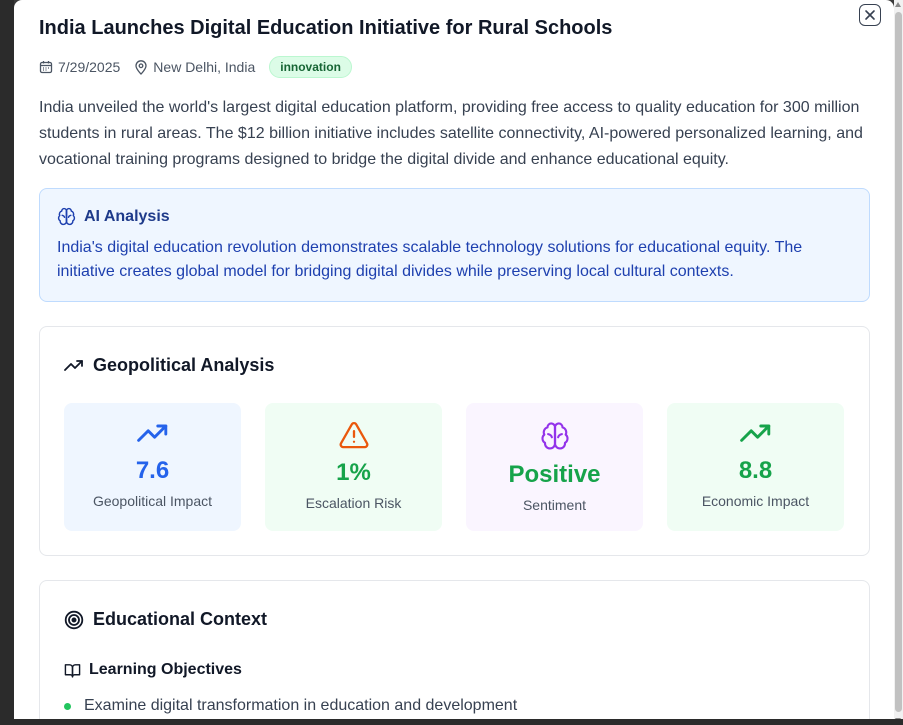  I want to click on scrollbar, so click(898, 362).